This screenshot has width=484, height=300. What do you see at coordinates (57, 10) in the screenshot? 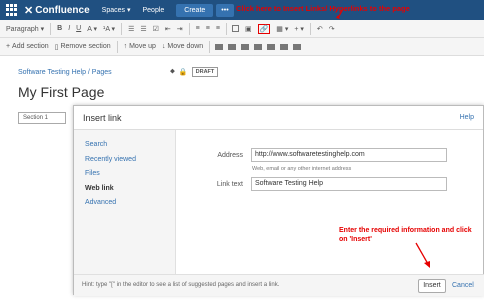
I see `confluence-logo: ✕ Confluence` at bounding box center [57, 10].